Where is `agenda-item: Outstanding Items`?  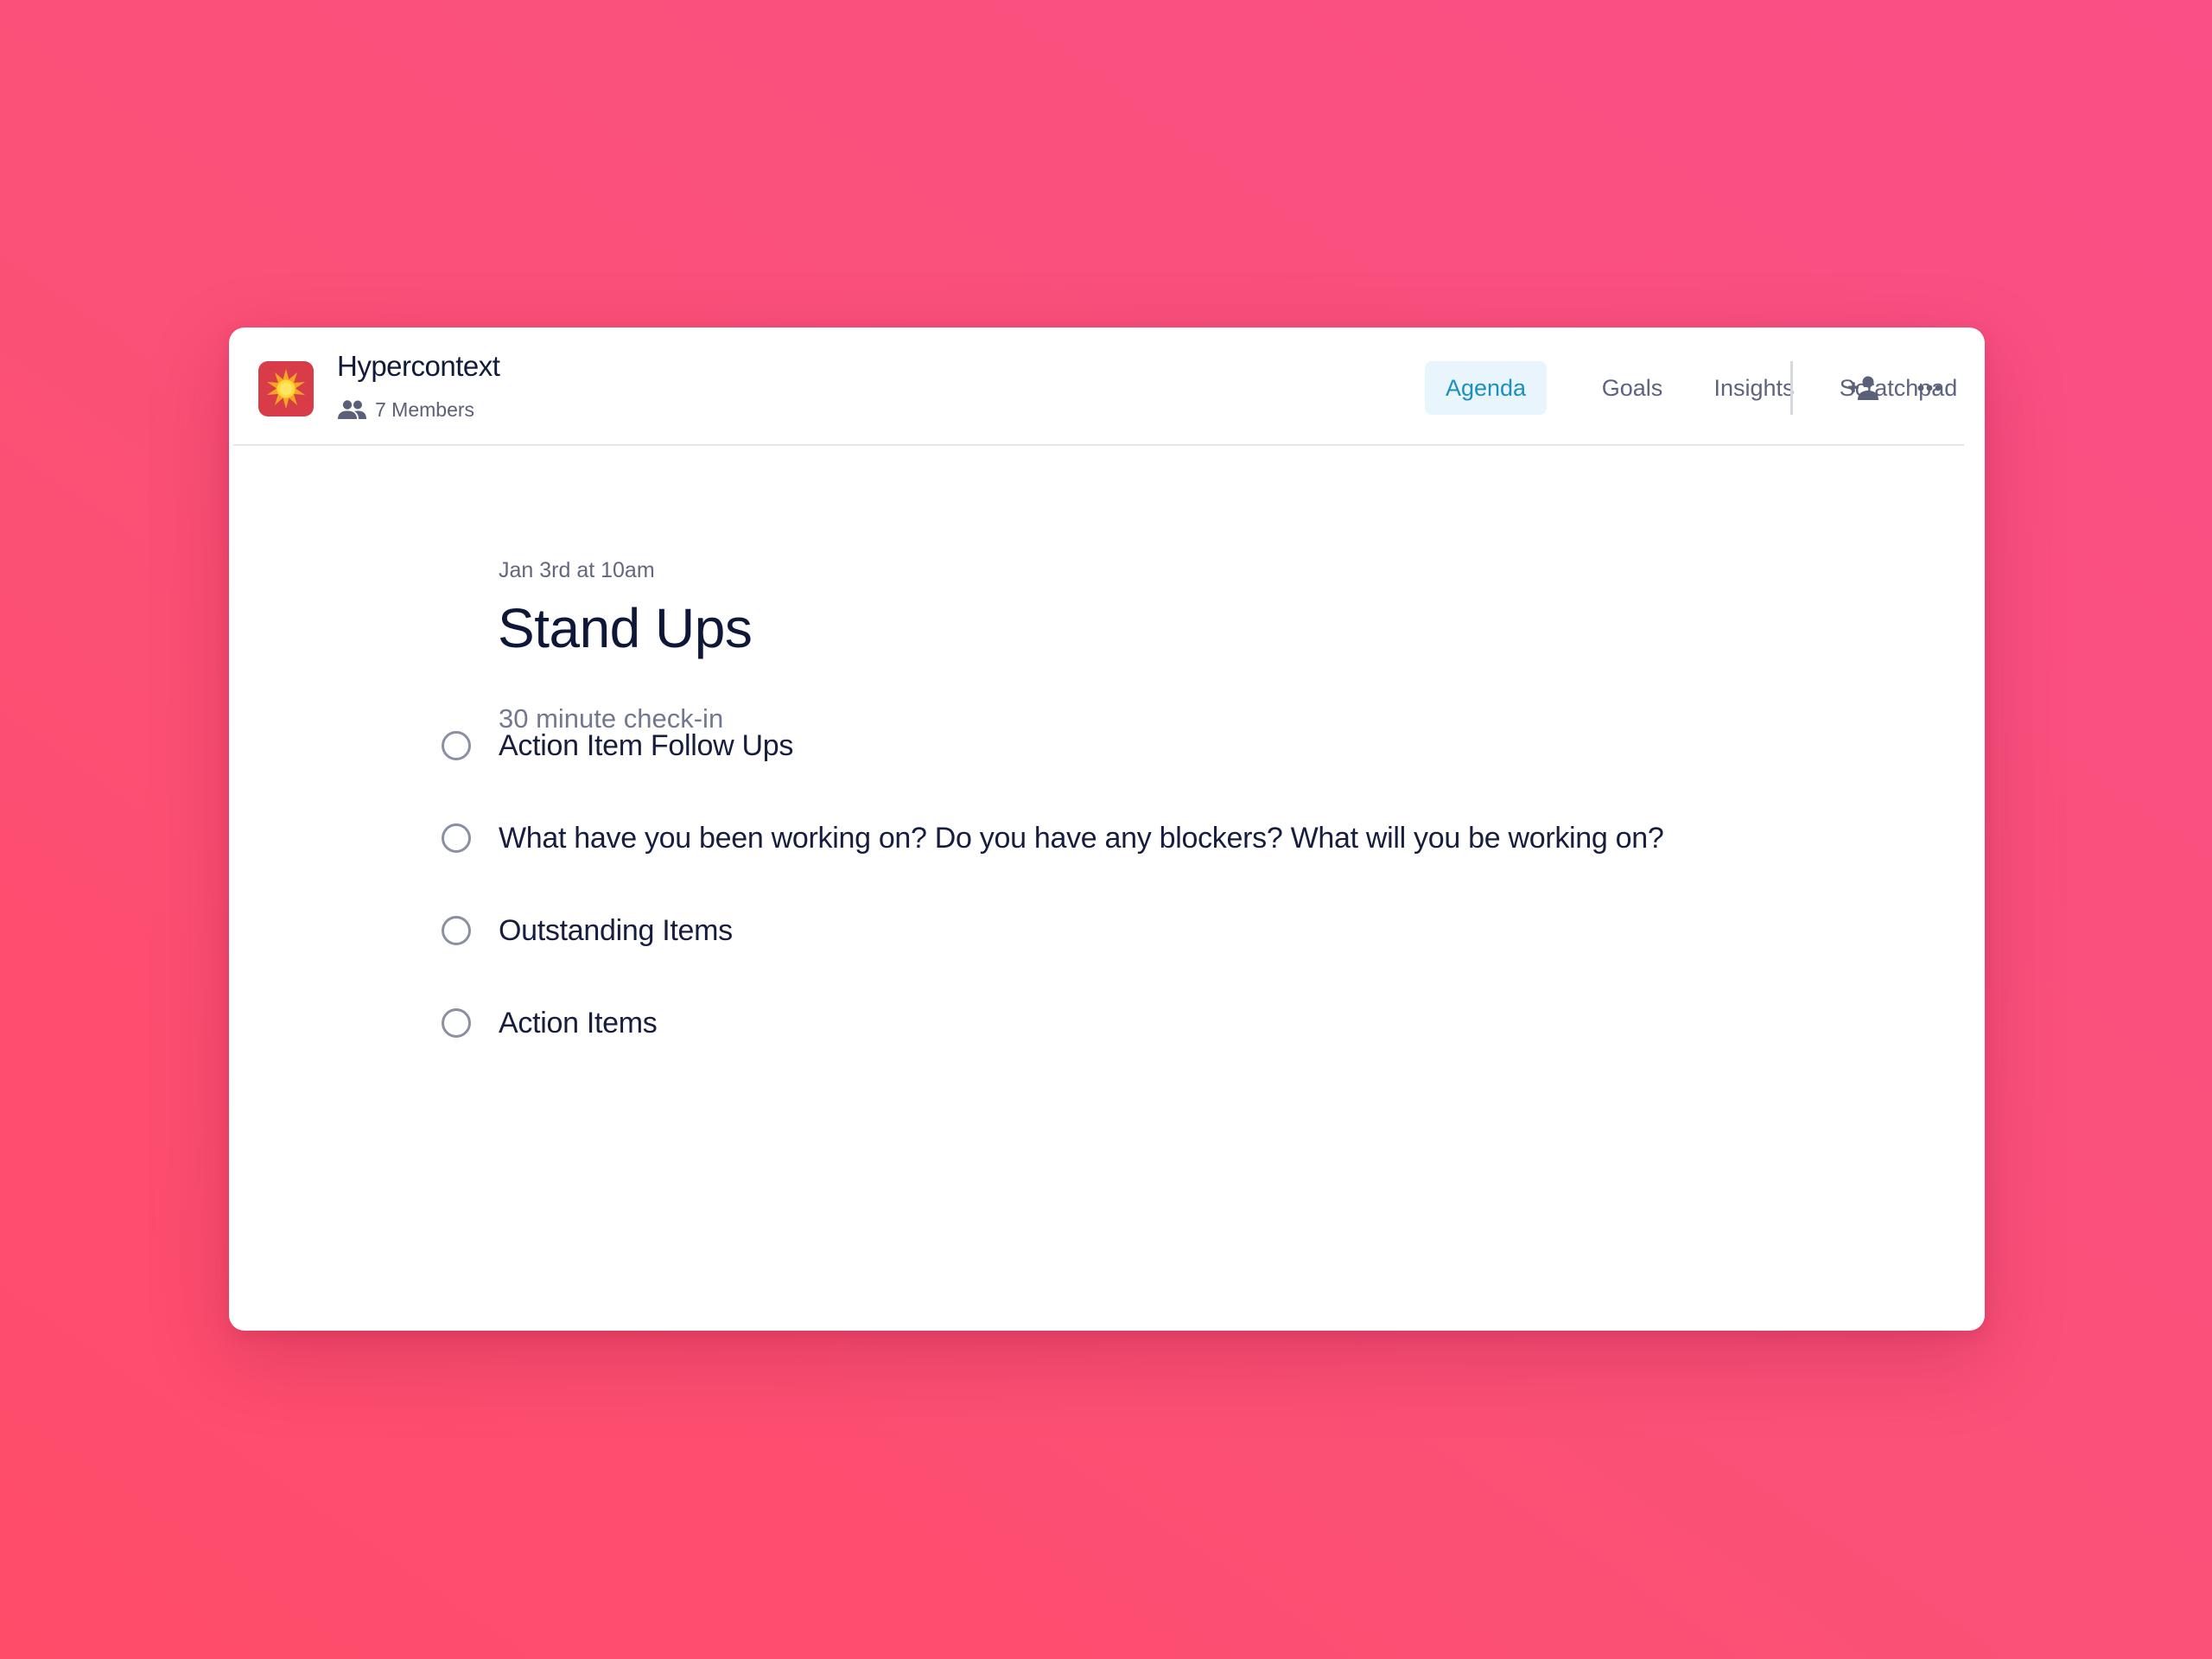
agenda-item: Outstanding Items is located at coordinates (586, 931).